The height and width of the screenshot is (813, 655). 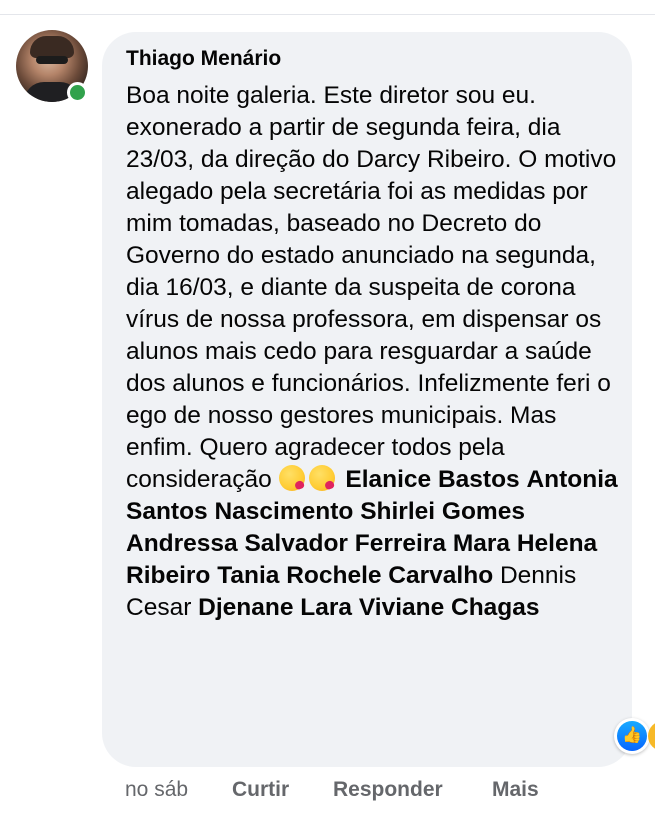 What do you see at coordinates (156, 790) in the screenshot?
I see `comment-timestamp: no sáb` at bounding box center [156, 790].